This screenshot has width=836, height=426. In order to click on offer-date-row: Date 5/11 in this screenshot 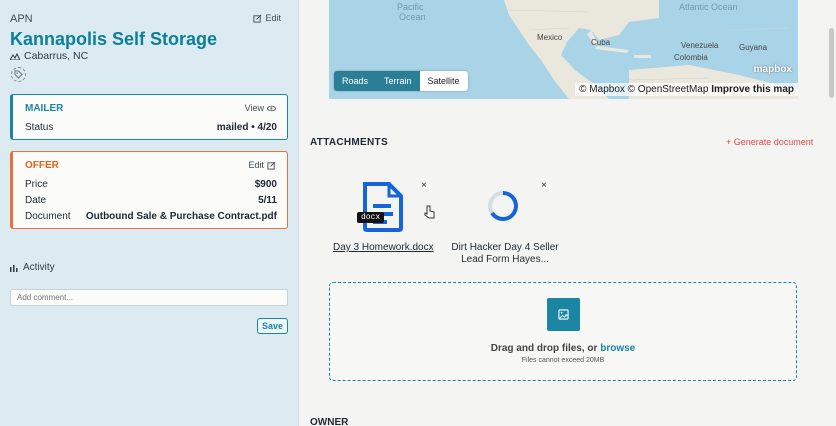, I will do `click(151, 200)`.